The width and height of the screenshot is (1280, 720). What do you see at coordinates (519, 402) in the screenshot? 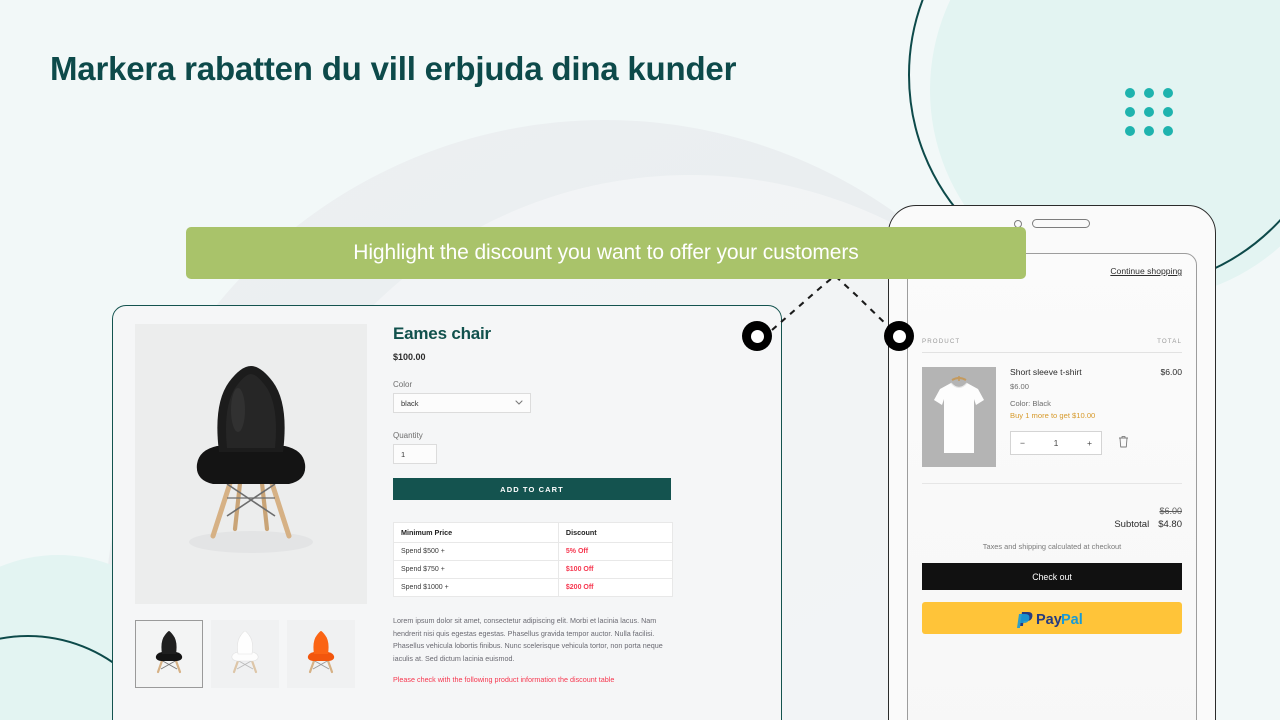
I see `chevron-down-icon` at bounding box center [519, 402].